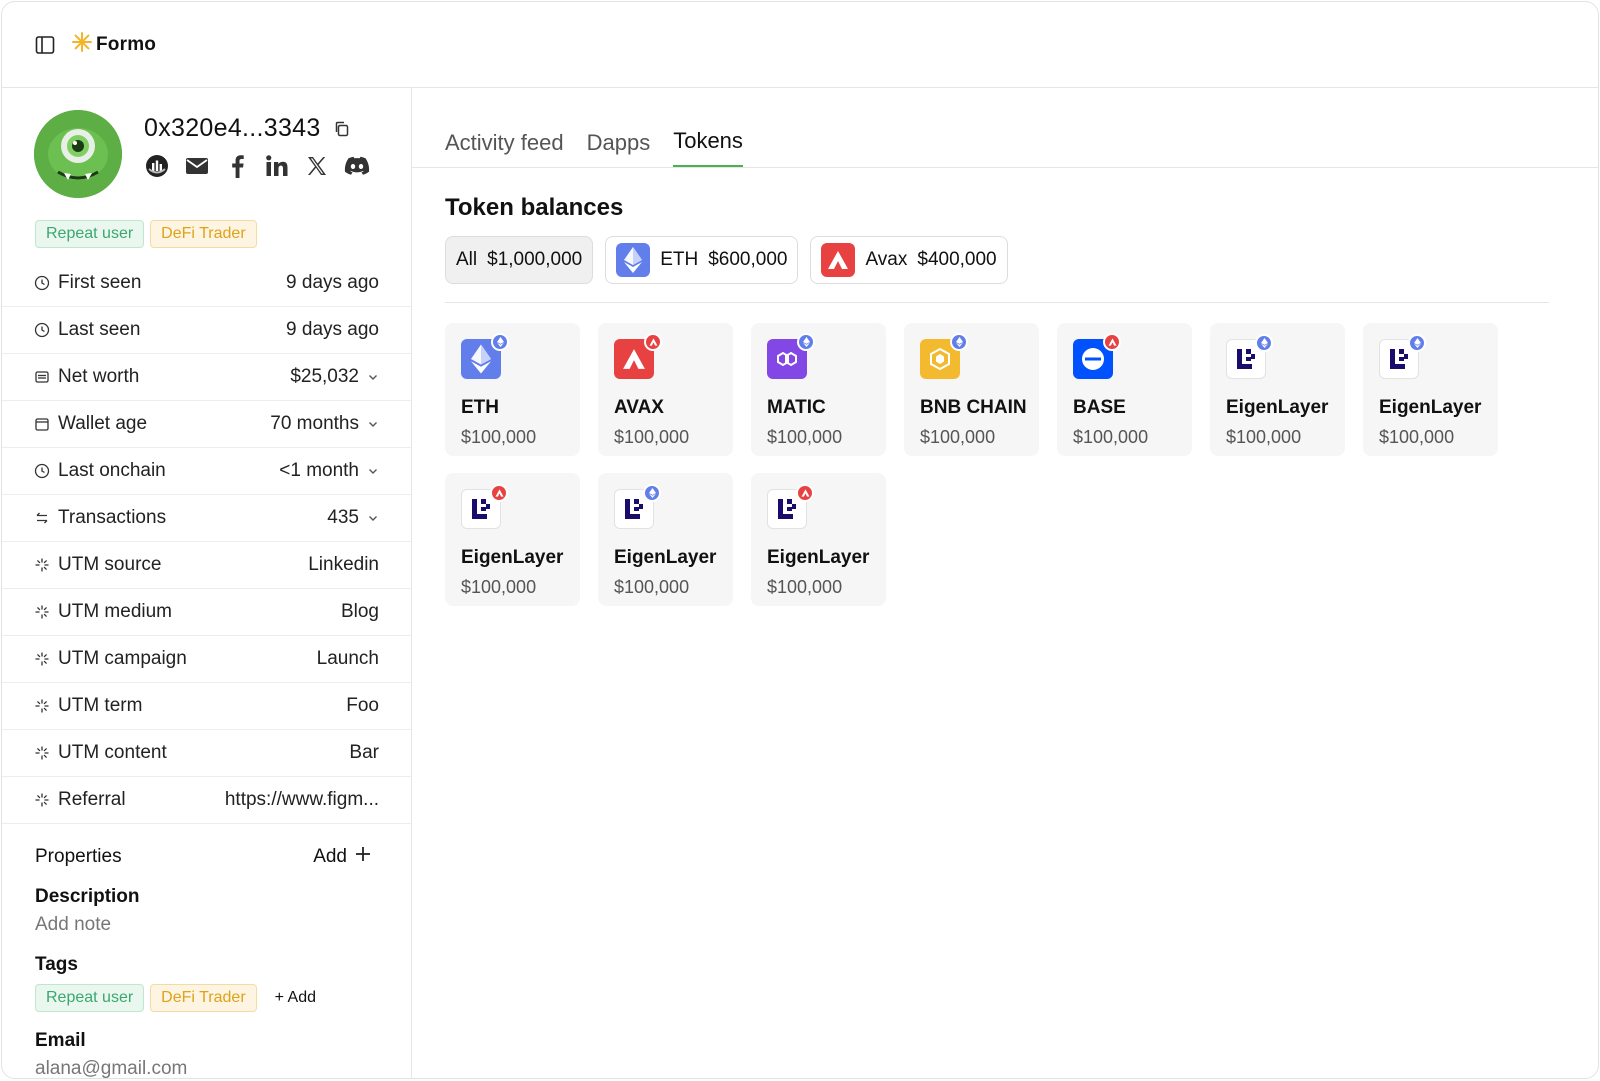 Image resolution: width=1600 pixels, height=1081 pixels. What do you see at coordinates (90, 998) in the screenshot?
I see `tag-repeat-user: Repeat user` at bounding box center [90, 998].